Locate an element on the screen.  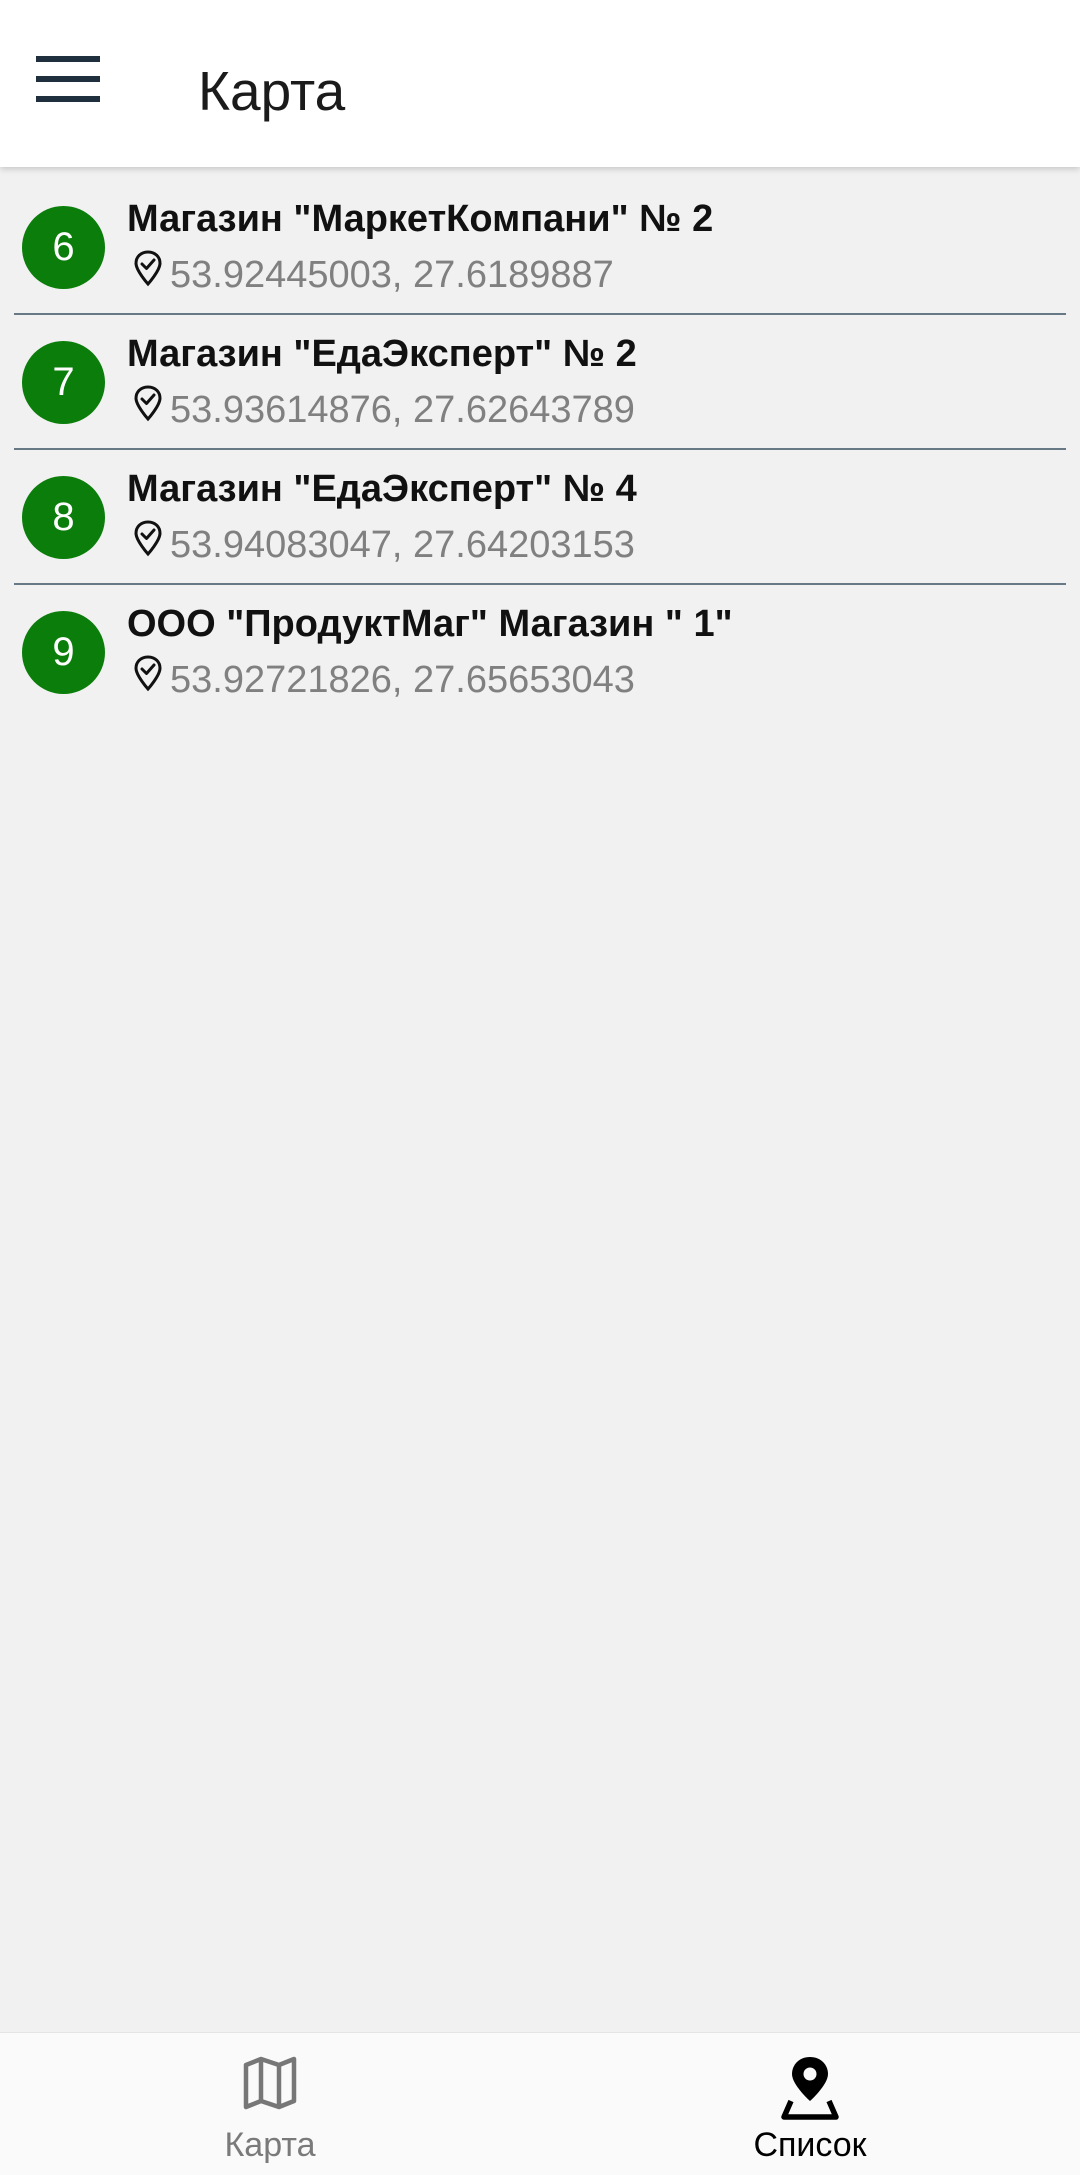
store-name: Магазин "МаркетКомпани" № 2 is located at coordinates (420, 219).